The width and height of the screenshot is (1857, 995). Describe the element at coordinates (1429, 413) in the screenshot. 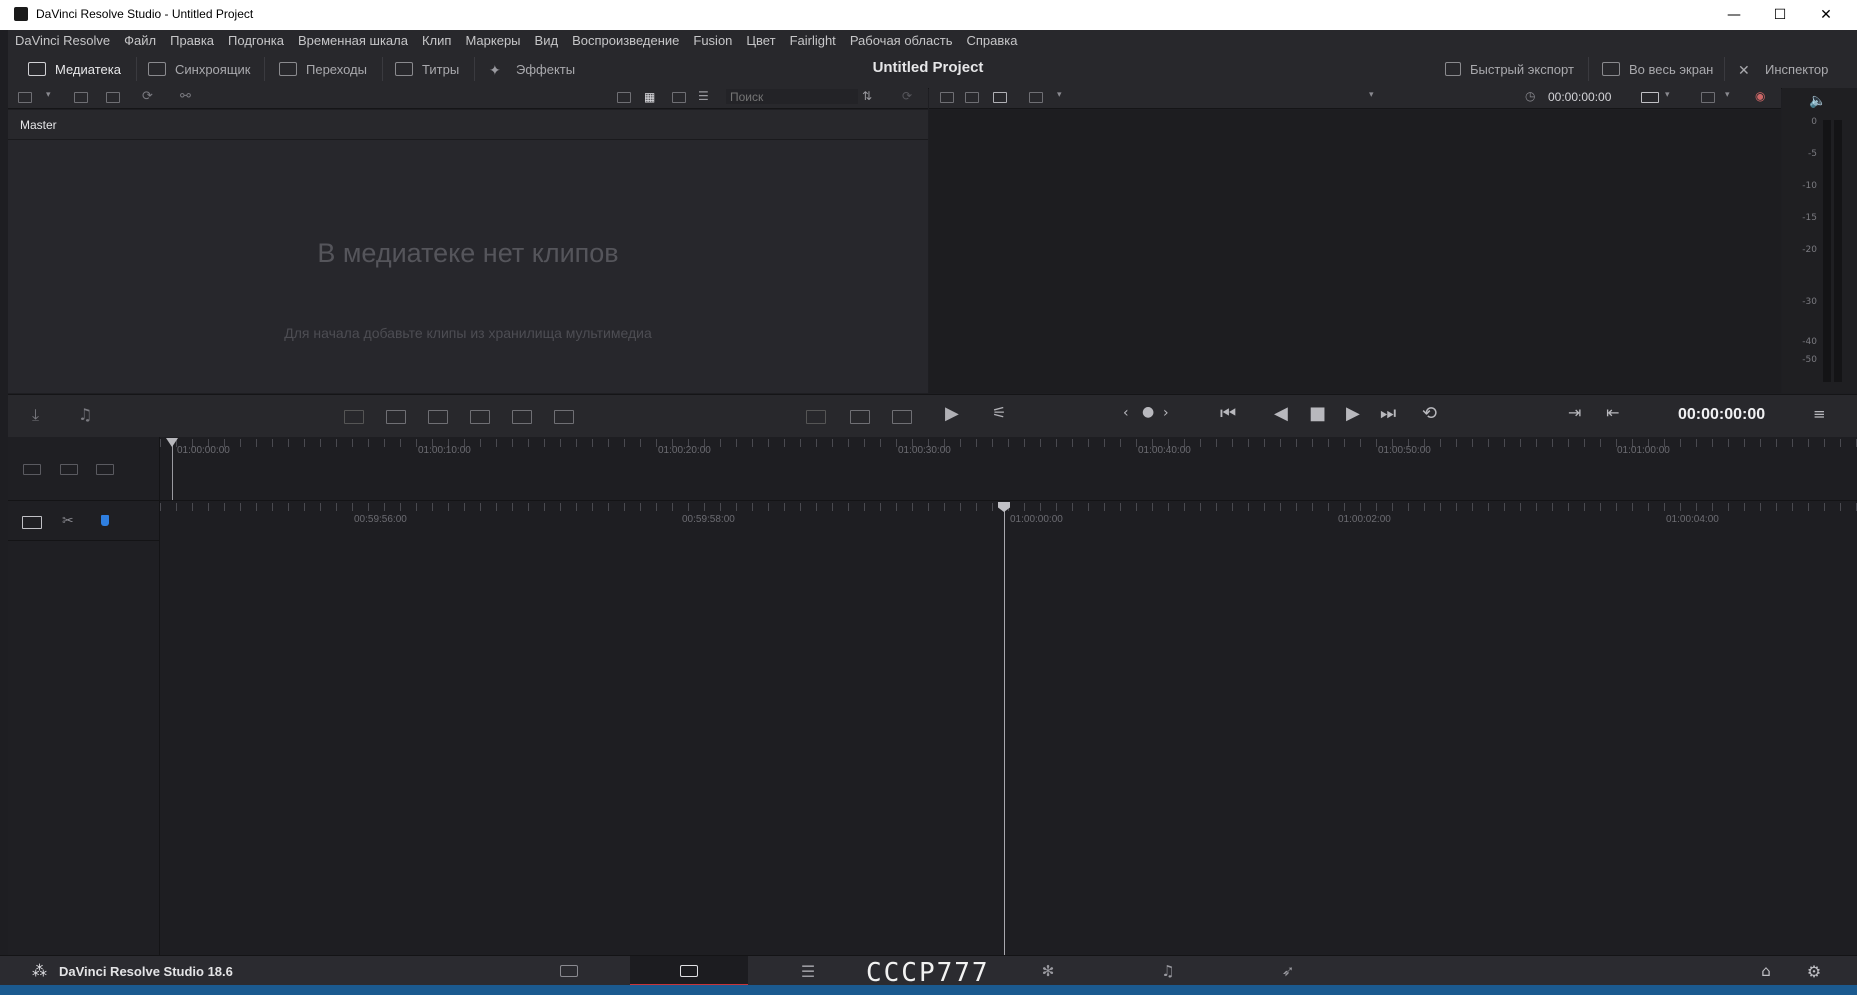

I see `loop-icon: ⟲` at that location.